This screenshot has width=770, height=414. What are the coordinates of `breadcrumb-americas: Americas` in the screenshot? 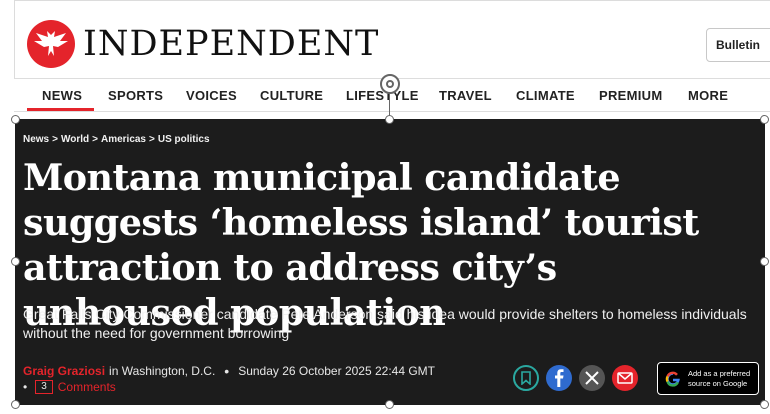 It's located at (123, 139).